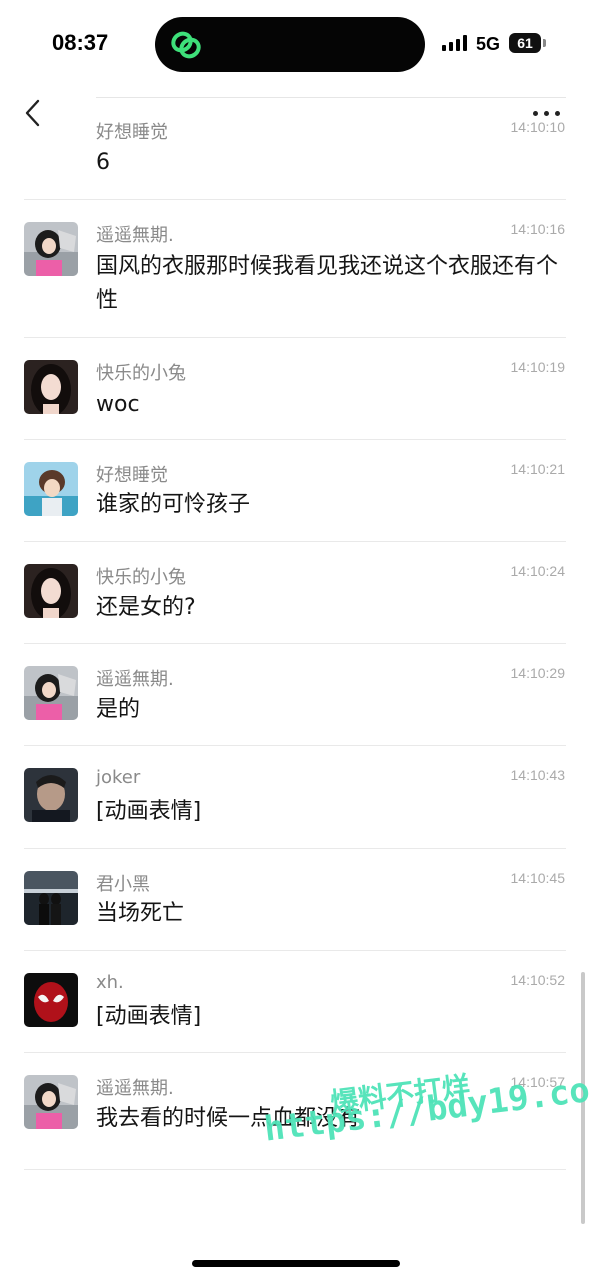  I want to click on message-time: 14:10:52, so click(538, 980).